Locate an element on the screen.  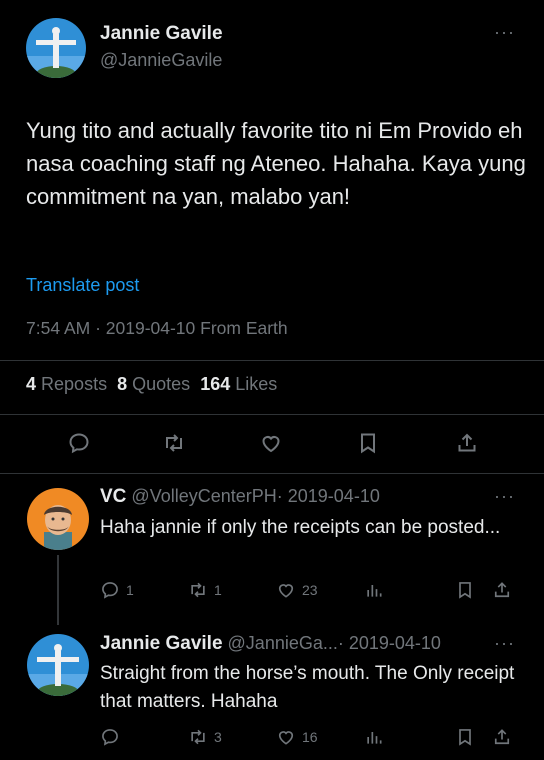
reply-action is located at coordinates (113, 737).